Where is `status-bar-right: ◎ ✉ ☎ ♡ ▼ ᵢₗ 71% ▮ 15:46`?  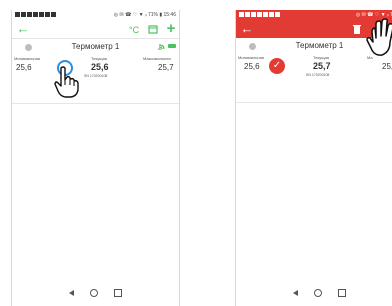
status-bar-right: ◎ ✉ ☎ ♡ ▼ ᵢₗ 71% ▮ 15:46 is located at coordinates (144, 15).